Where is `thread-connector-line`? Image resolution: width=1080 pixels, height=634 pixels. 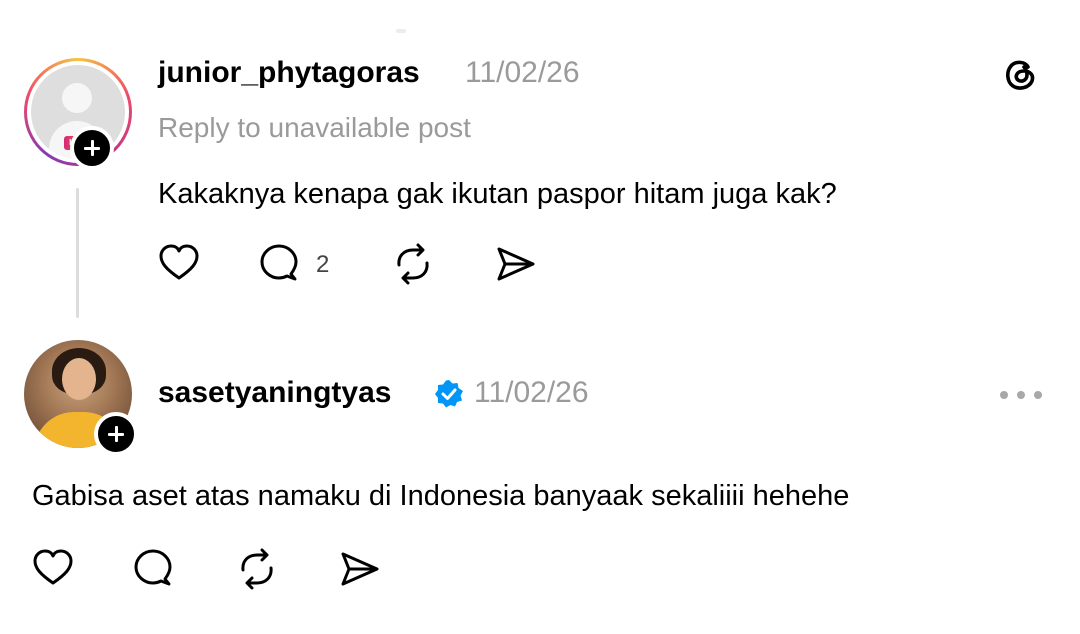 thread-connector-line is located at coordinates (77, 253).